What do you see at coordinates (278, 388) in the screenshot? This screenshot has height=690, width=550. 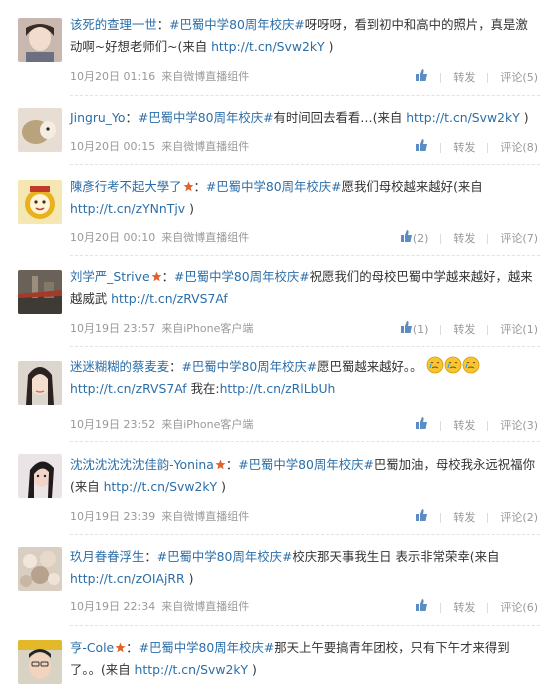 I see `location-url-link: http://t.cn/zRlLbUh` at bounding box center [278, 388].